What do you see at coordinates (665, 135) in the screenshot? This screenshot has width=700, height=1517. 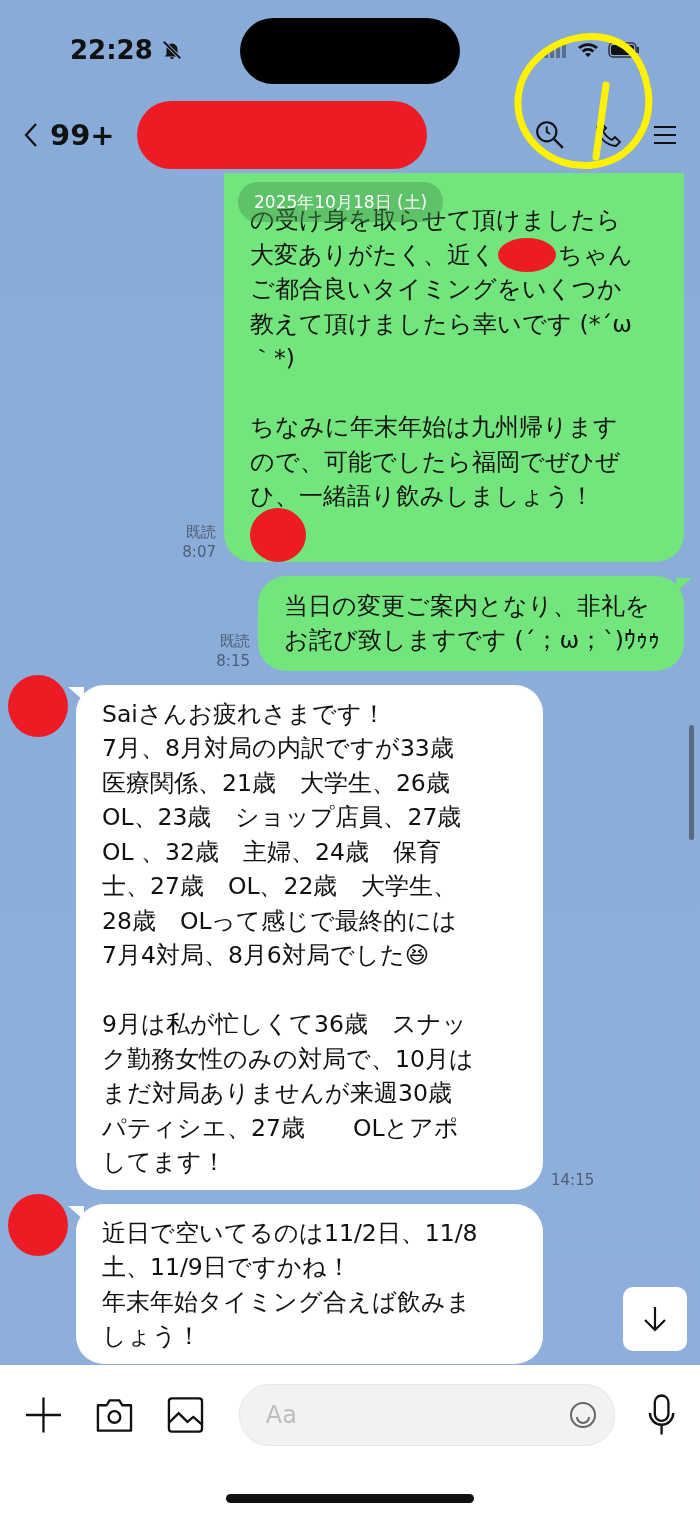 I see `menu-icon` at bounding box center [665, 135].